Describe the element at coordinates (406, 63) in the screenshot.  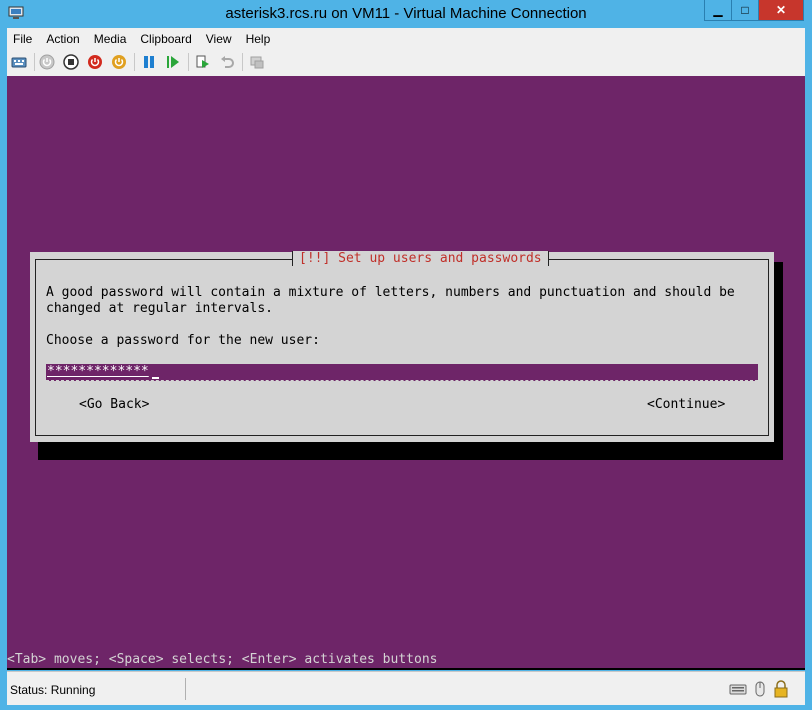
I see `toolbar` at that location.